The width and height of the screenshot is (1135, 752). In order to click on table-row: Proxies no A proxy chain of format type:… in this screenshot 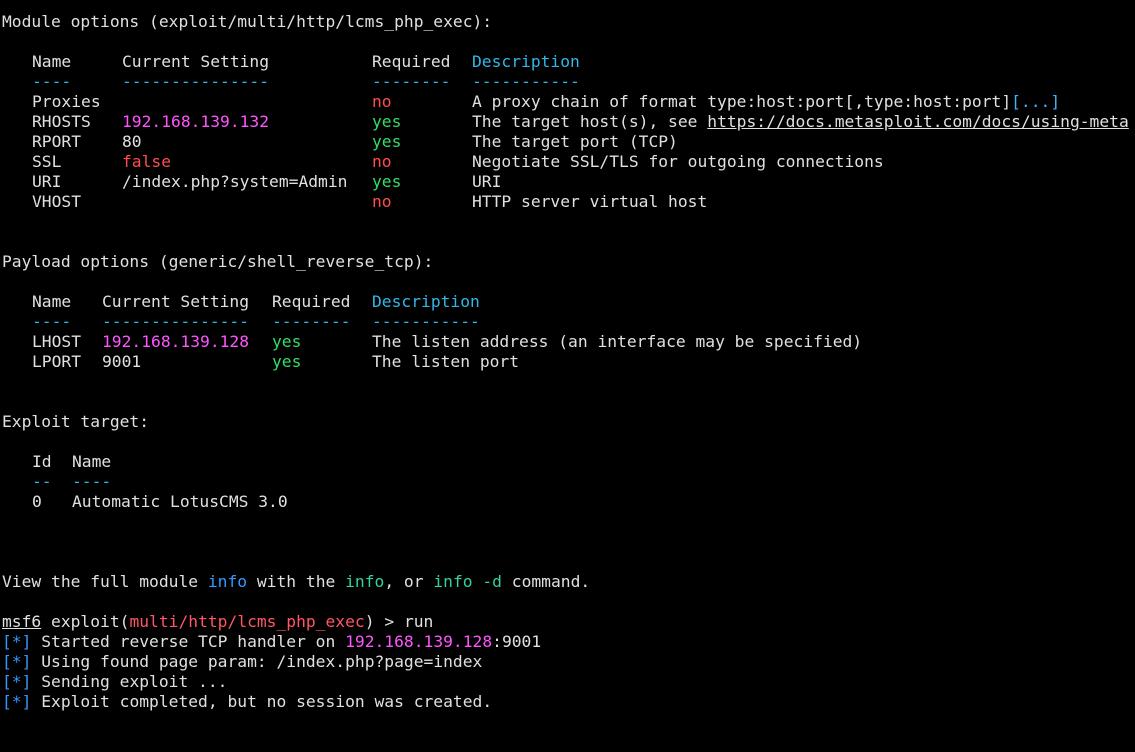, I will do `click(546, 101)`.